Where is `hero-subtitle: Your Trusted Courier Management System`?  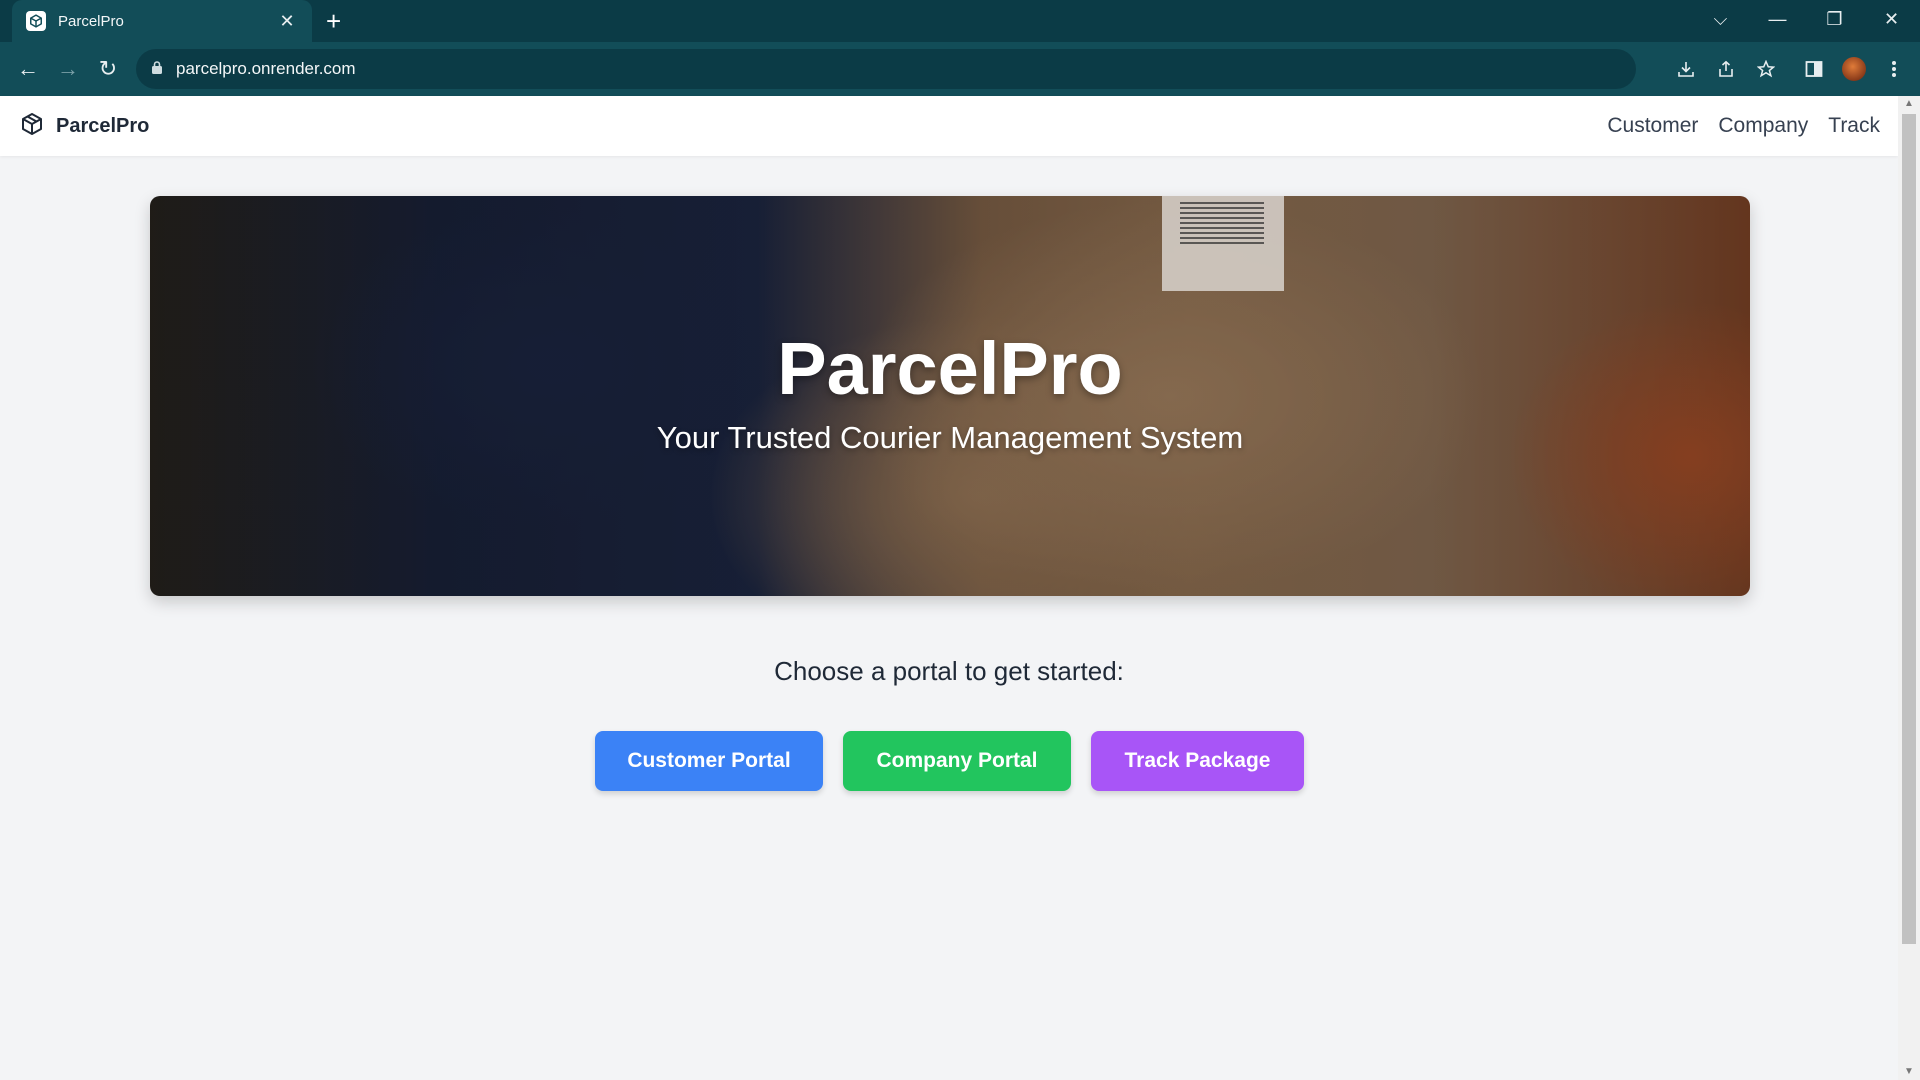
hero-subtitle: Your Trusted Courier Management System is located at coordinates (950, 437).